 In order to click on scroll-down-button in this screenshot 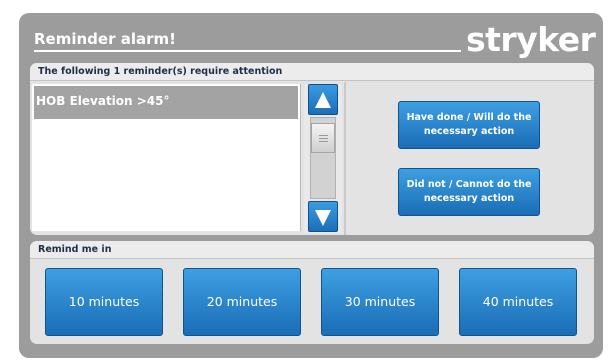, I will do `click(323, 216)`.